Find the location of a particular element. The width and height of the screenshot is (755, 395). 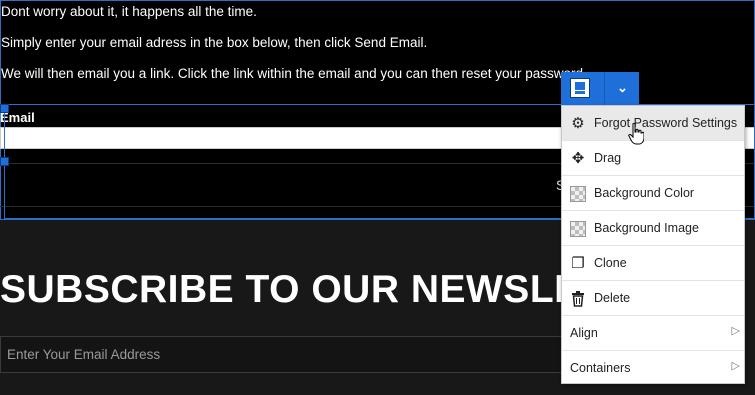

menu-item-forgot-password-settings: ⚙ Forgot Password Settings is located at coordinates (653, 123).